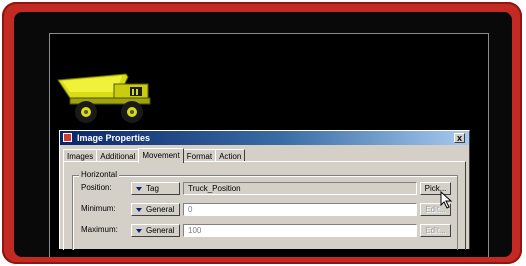 The height and width of the screenshot is (266, 526). I want to click on maximum-mode-dropdown: General, so click(155, 230).